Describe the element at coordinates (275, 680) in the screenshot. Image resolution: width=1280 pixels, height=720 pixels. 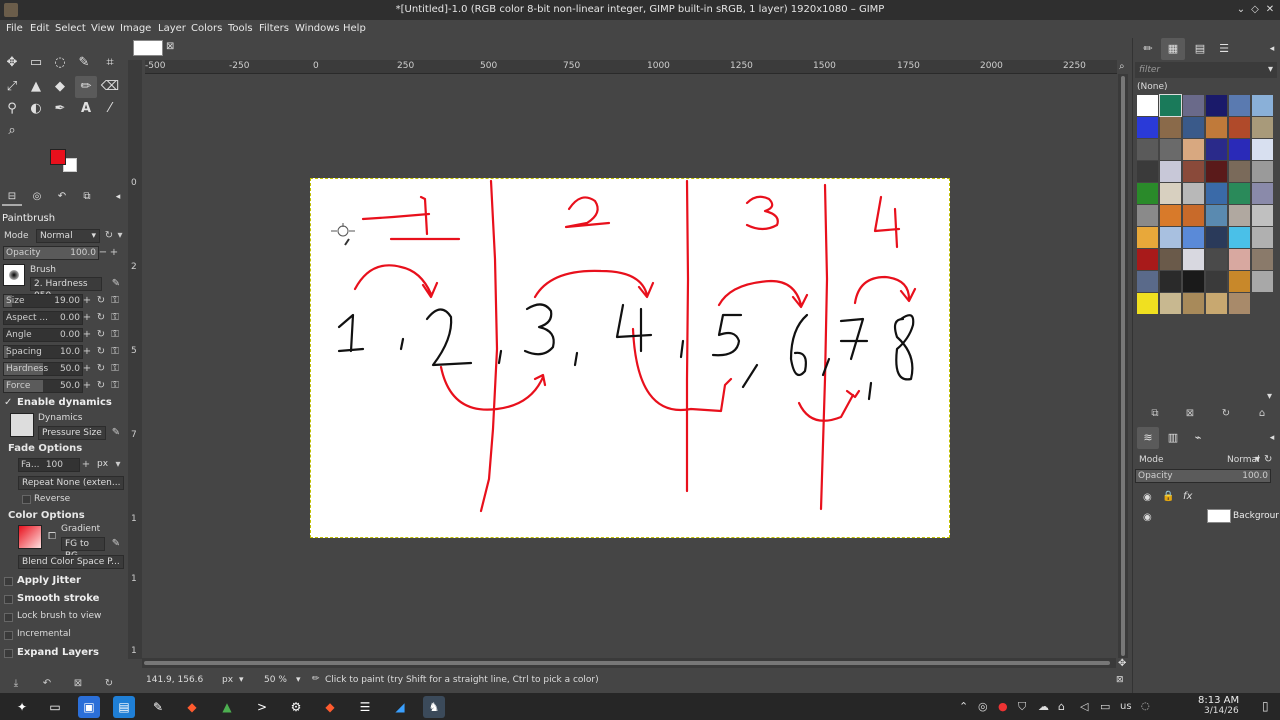
I see `zoom-selector: 50 %` at that location.